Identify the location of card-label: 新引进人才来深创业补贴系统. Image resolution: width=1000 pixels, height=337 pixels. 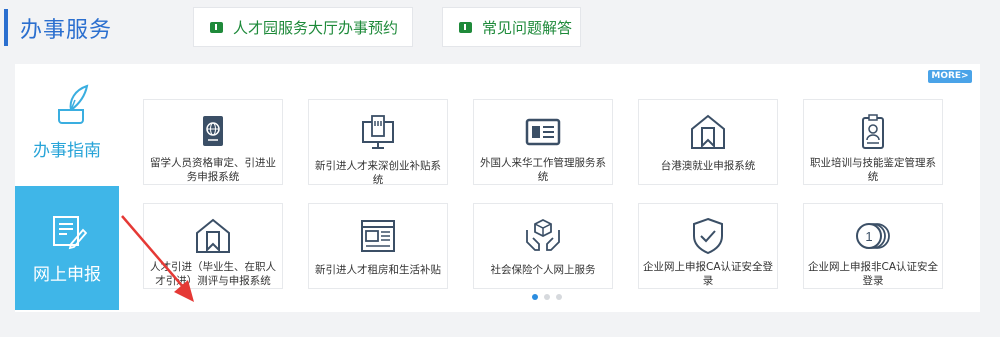
(378, 173).